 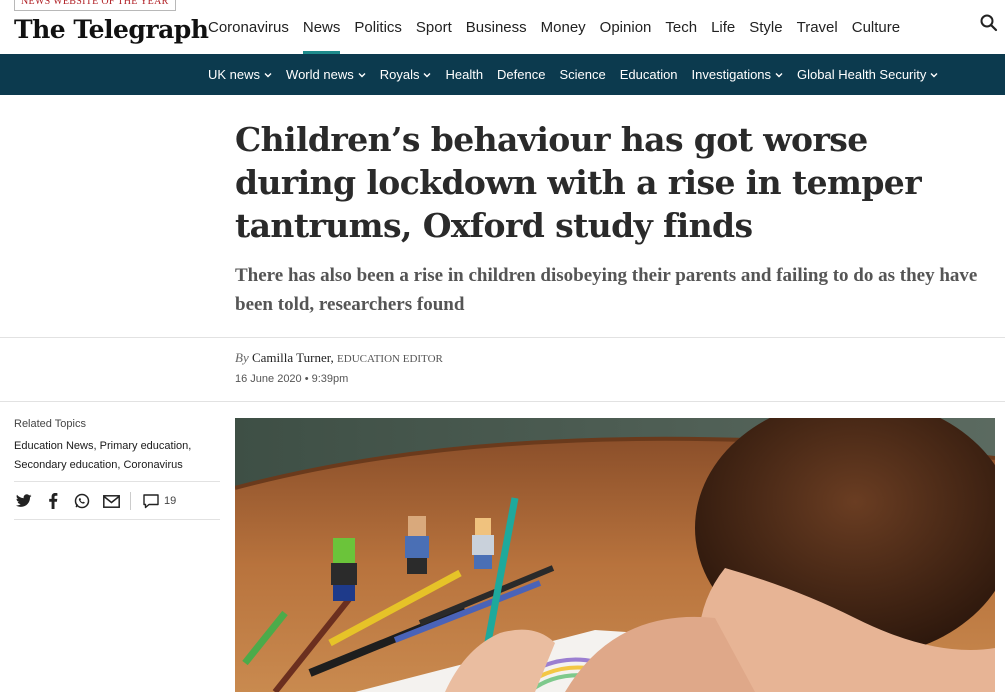 I want to click on whatsapp-icon, so click(x=82, y=501).